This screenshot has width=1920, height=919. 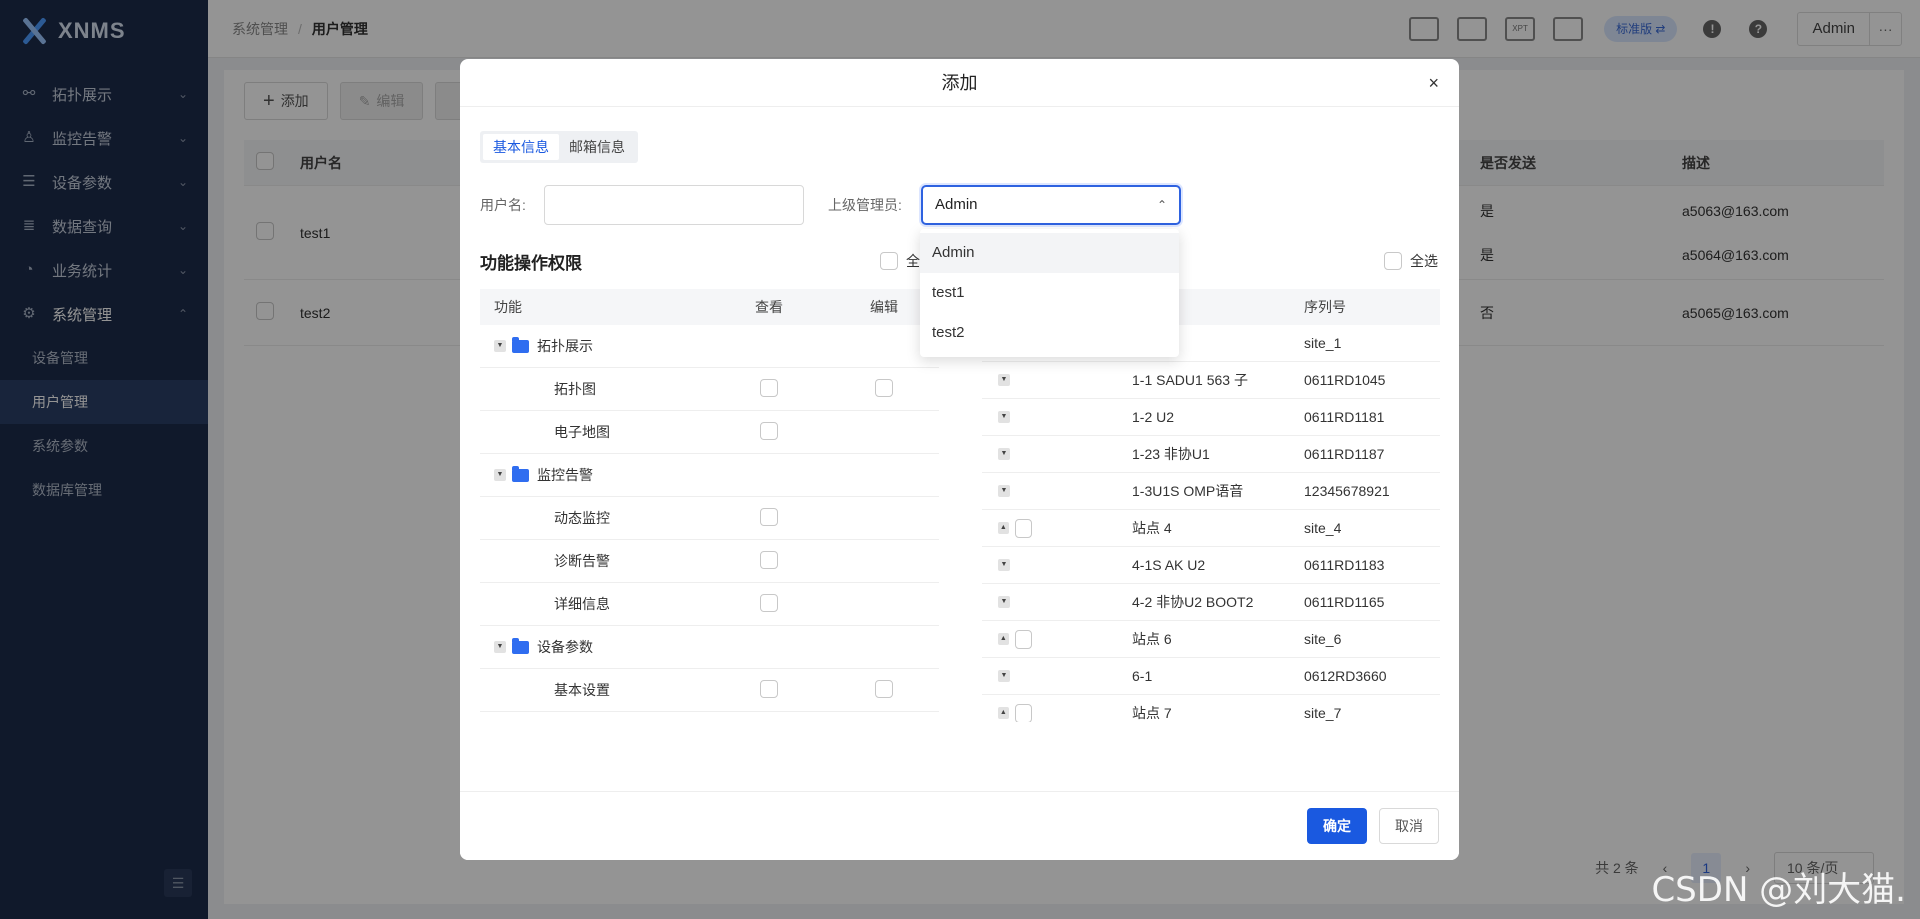 What do you see at coordinates (709, 717) in the screenshot?
I see `function-item-row: 网络` at bounding box center [709, 717].